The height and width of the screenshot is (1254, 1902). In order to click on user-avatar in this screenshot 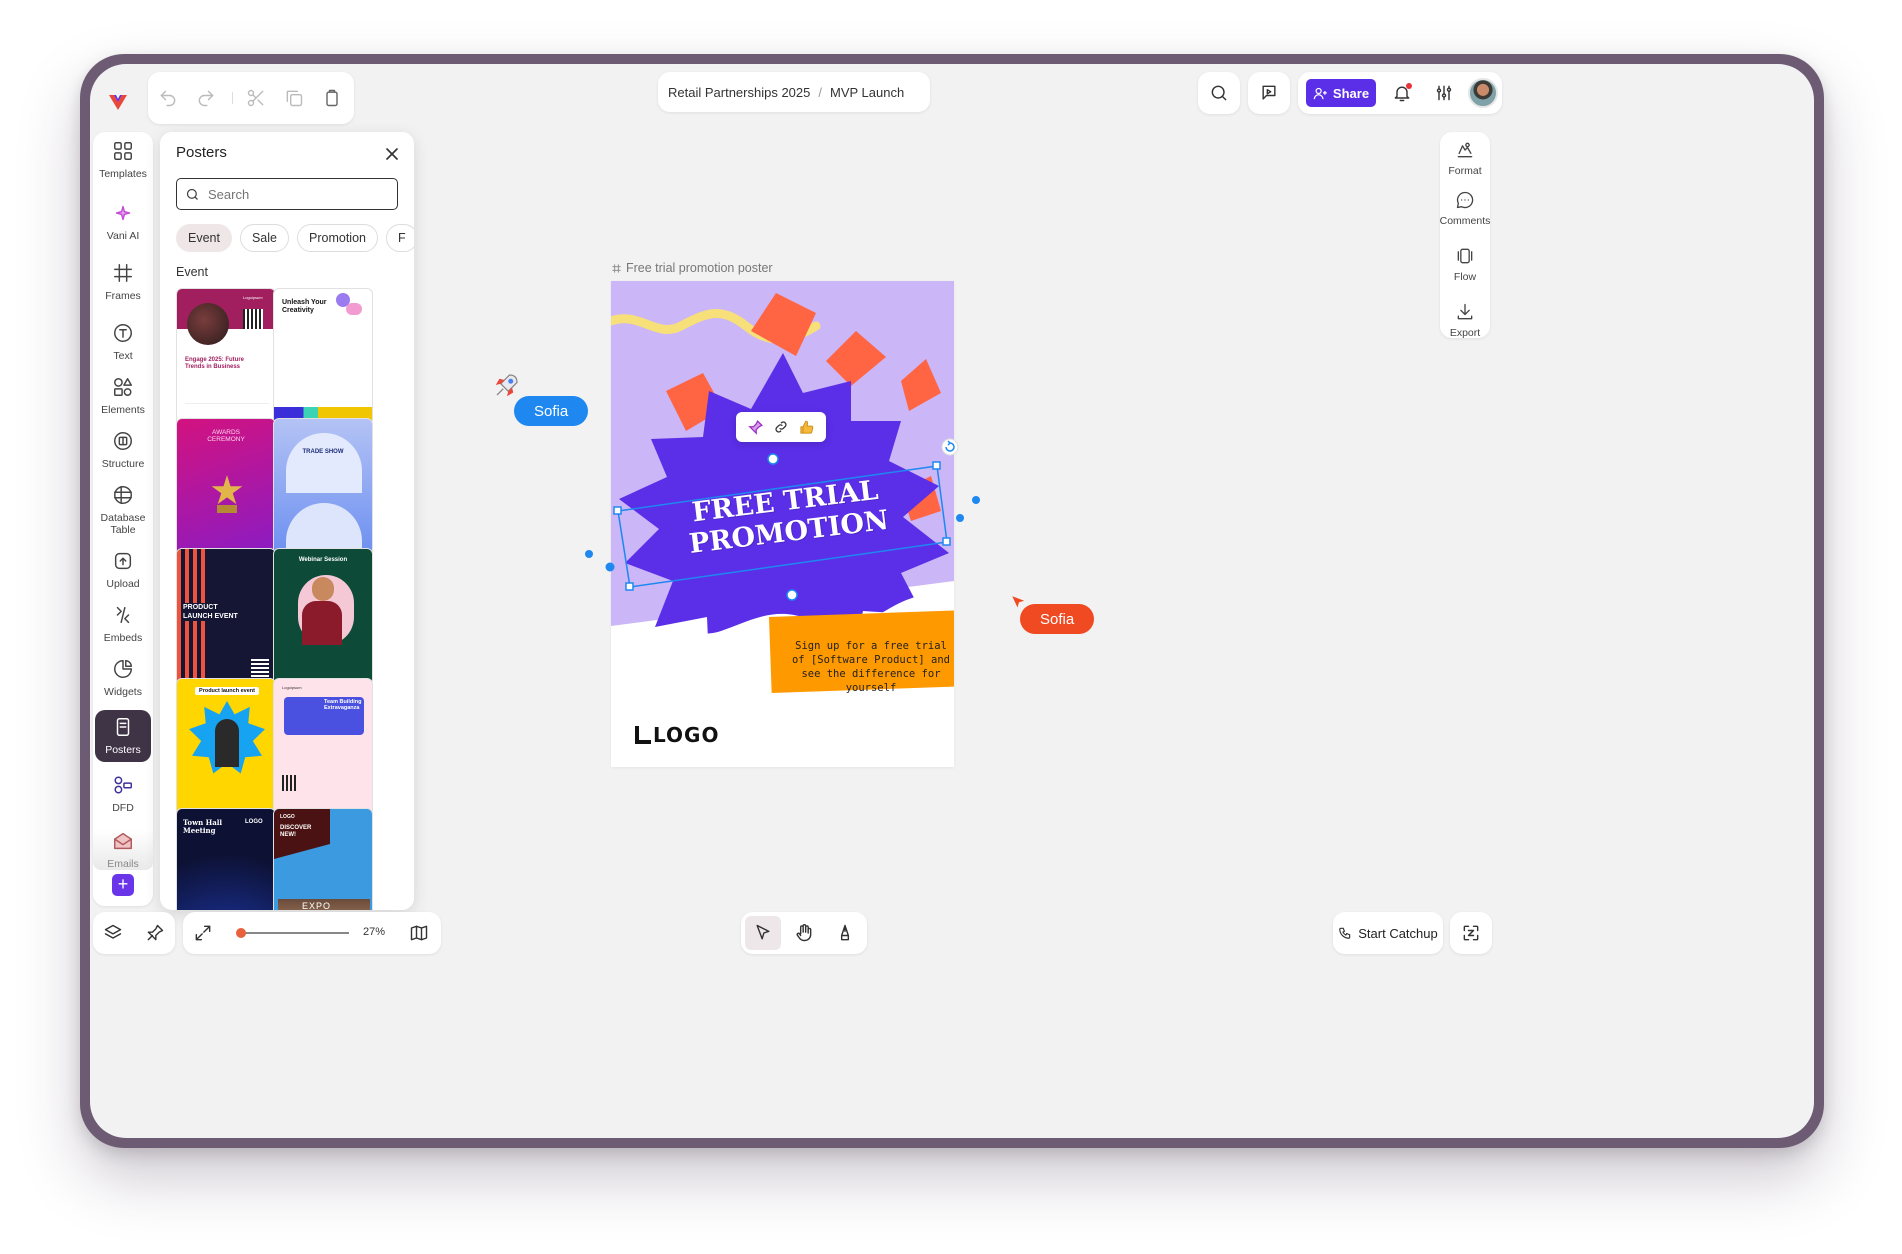, I will do `click(1483, 93)`.